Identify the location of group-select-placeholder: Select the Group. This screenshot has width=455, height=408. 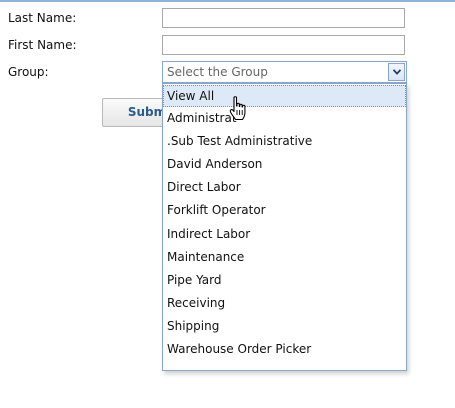
(217, 72).